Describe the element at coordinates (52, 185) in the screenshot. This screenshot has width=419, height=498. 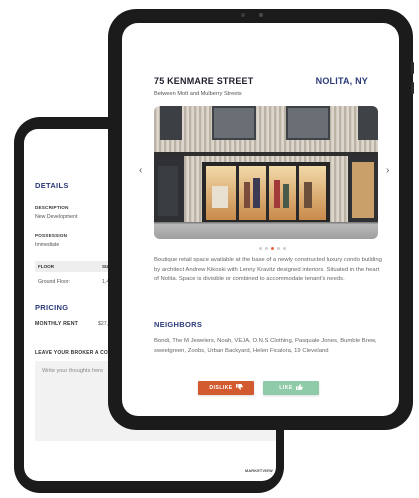
I see `details-title: DETAILS` at that location.